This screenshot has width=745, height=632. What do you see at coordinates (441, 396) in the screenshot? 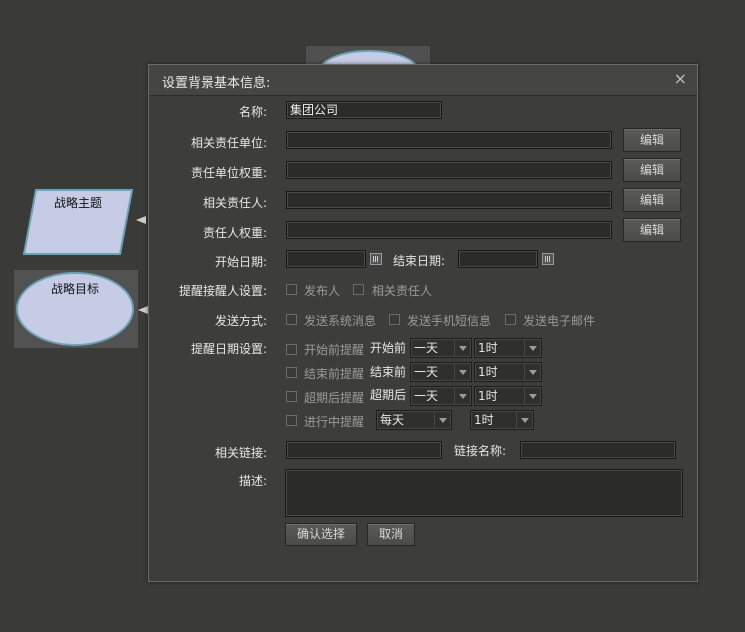
I see `overdue-day-select: 一天` at bounding box center [441, 396].